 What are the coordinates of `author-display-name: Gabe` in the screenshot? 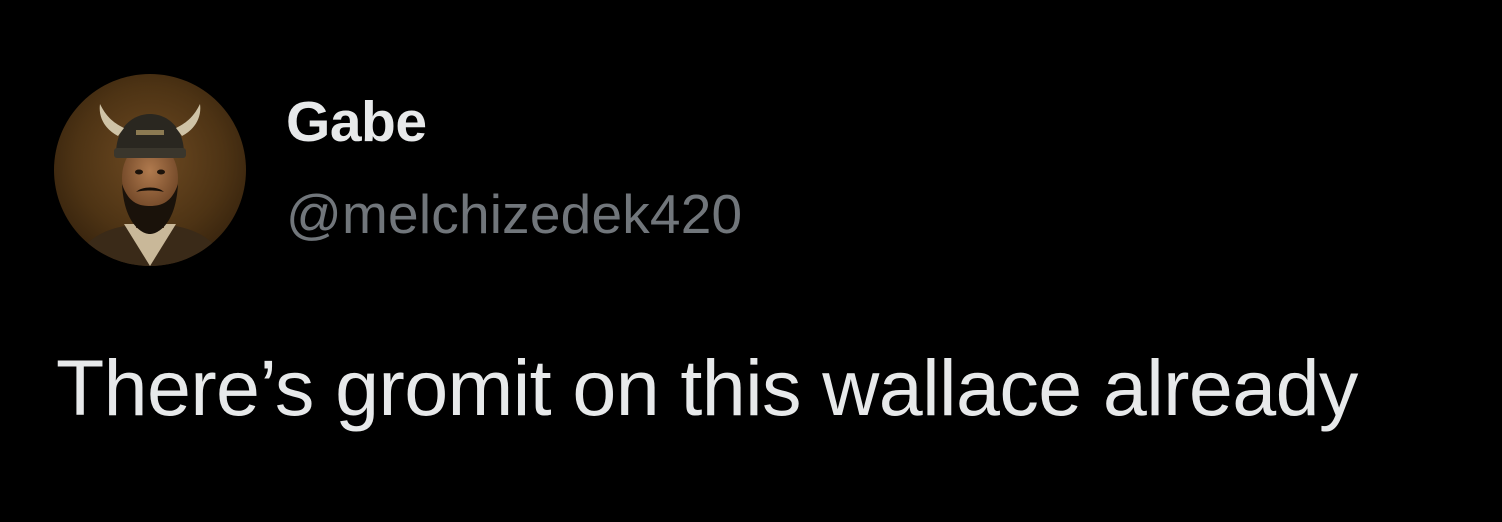 It's located at (356, 122).